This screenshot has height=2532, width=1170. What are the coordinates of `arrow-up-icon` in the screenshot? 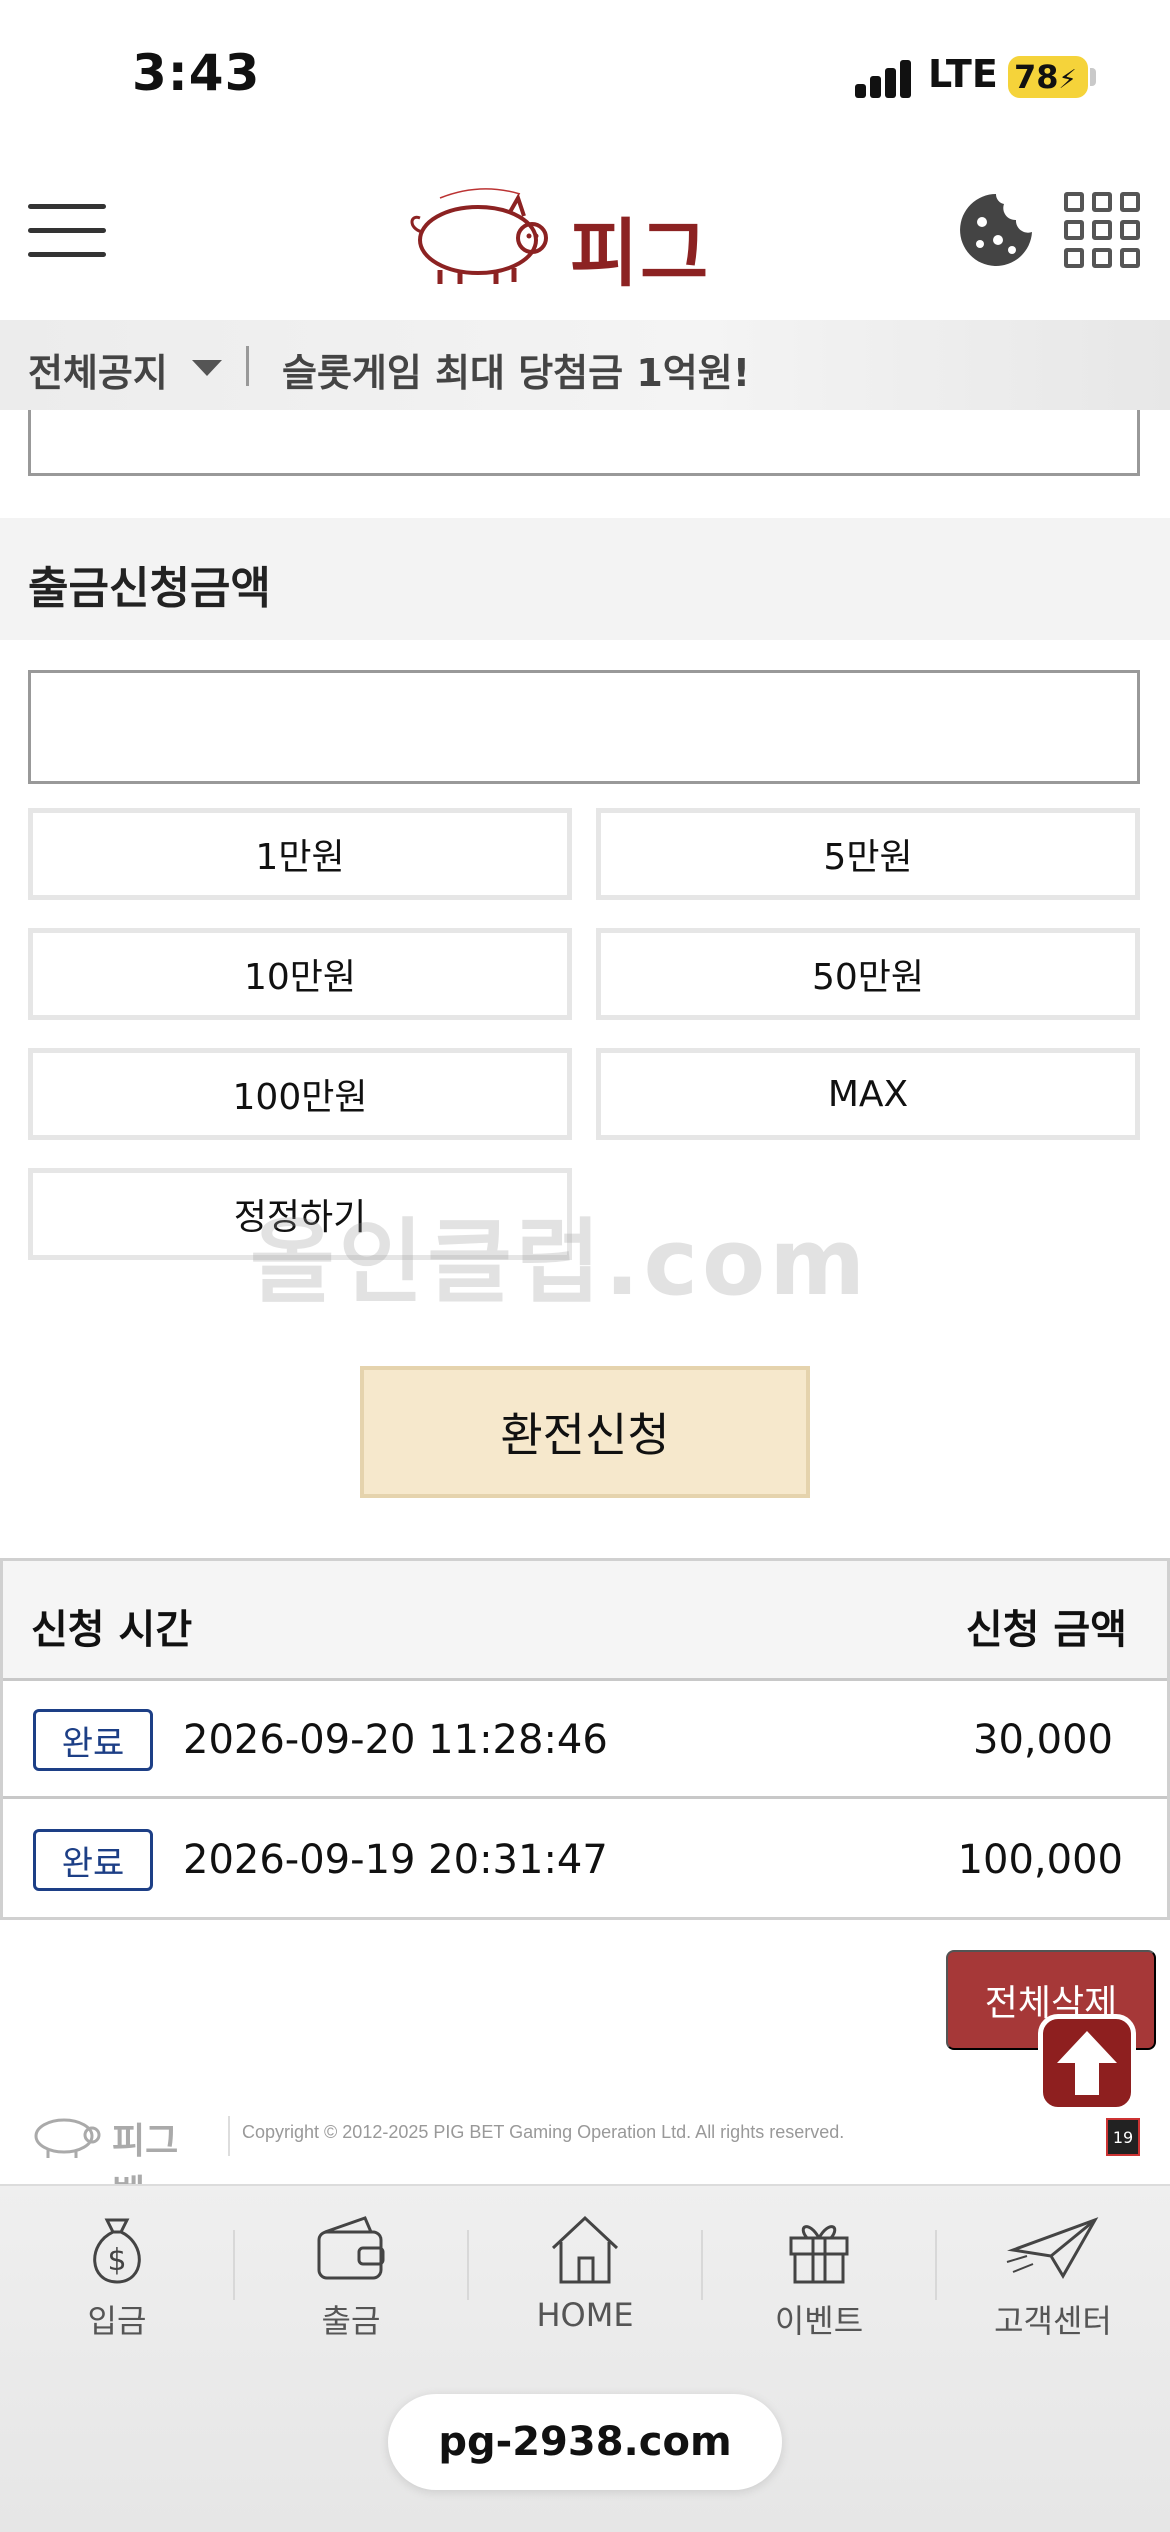 It's located at (1087, 2063).